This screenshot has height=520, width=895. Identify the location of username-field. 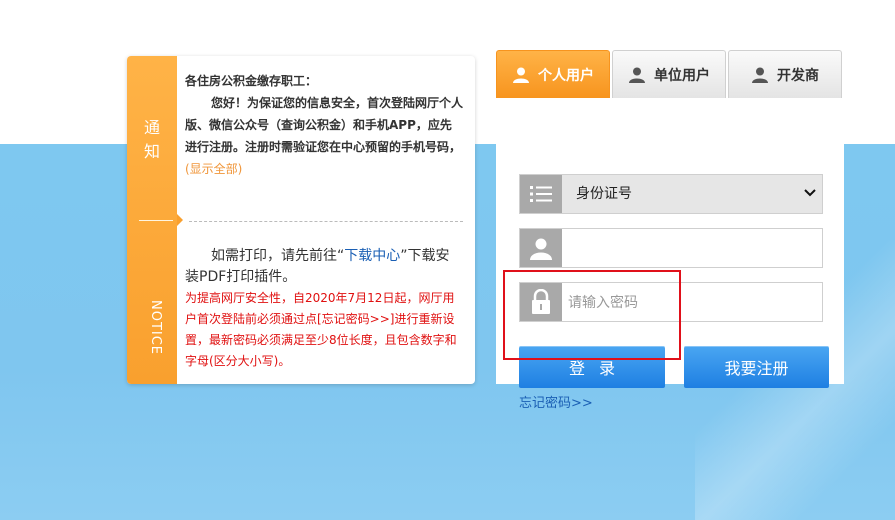
(671, 248).